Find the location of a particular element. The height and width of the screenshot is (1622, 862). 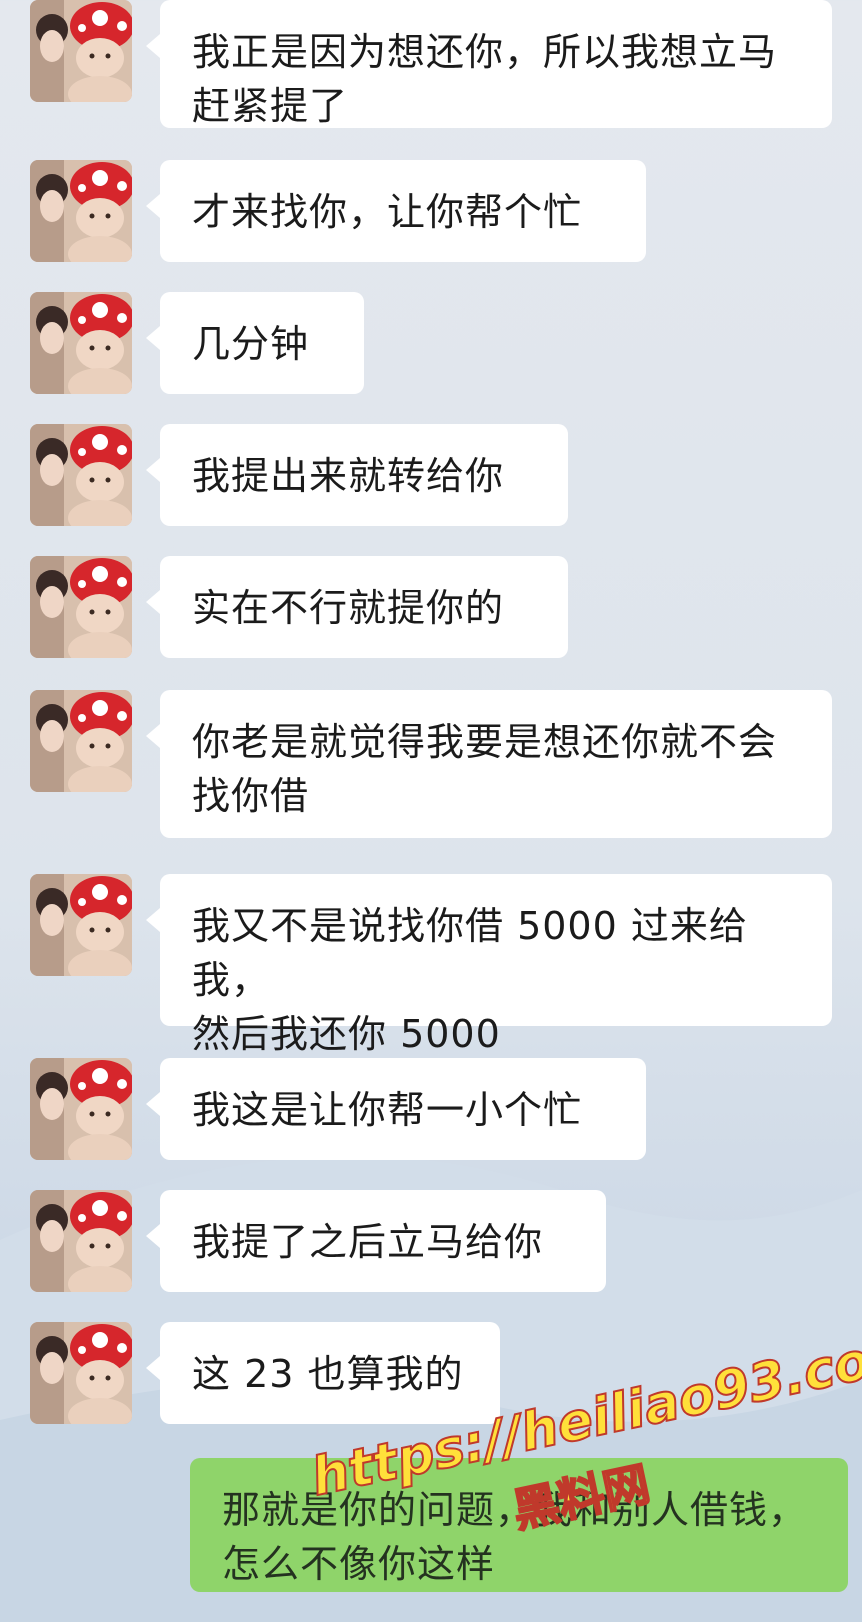

incoming-message-row: 几分钟 is located at coordinates (430, 343).